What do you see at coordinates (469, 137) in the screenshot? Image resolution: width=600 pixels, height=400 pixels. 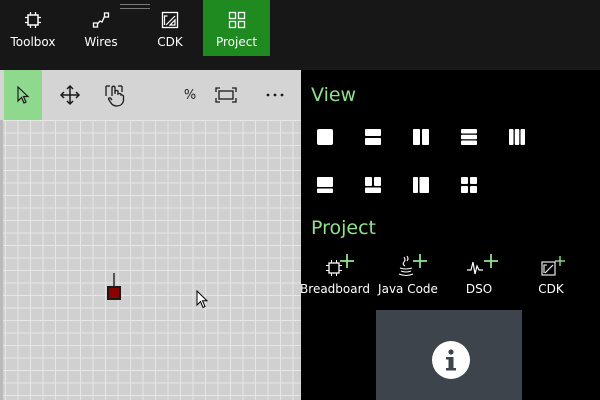 I see `layout-three-rows-icon` at bounding box center [469, 137].